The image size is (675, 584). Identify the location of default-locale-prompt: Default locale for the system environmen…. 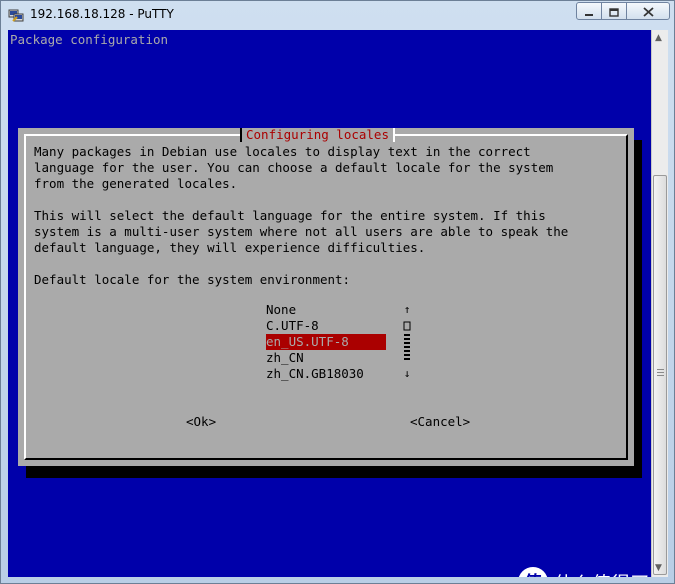
(192, 279).